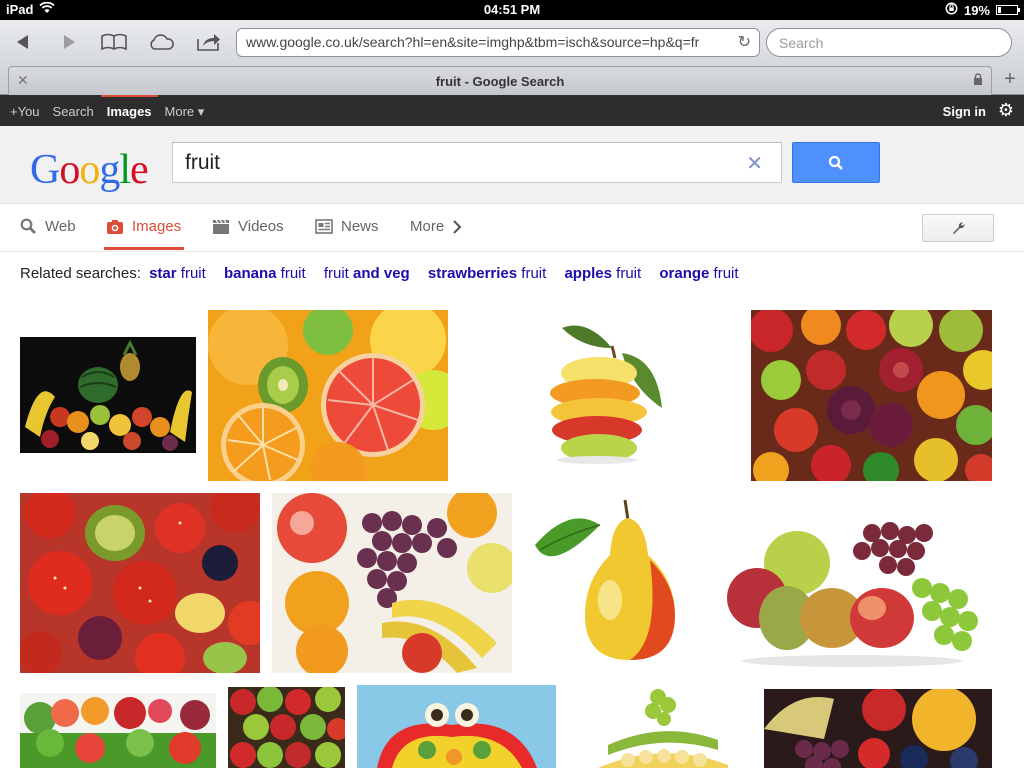 This screenshot has width=1024, height=768. I want to click on active-tab-underline, so click(144, 248).